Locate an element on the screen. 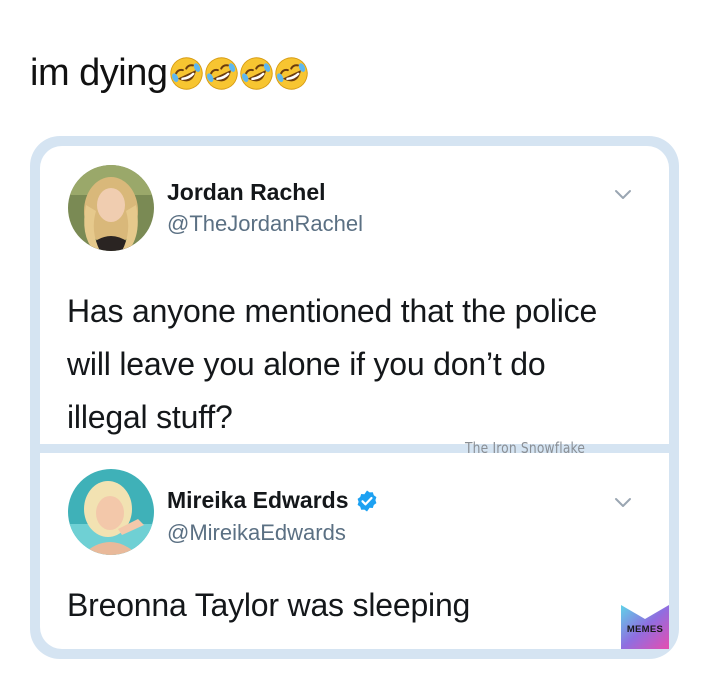  verified-badge-icon is located at coordinates (366, 500).